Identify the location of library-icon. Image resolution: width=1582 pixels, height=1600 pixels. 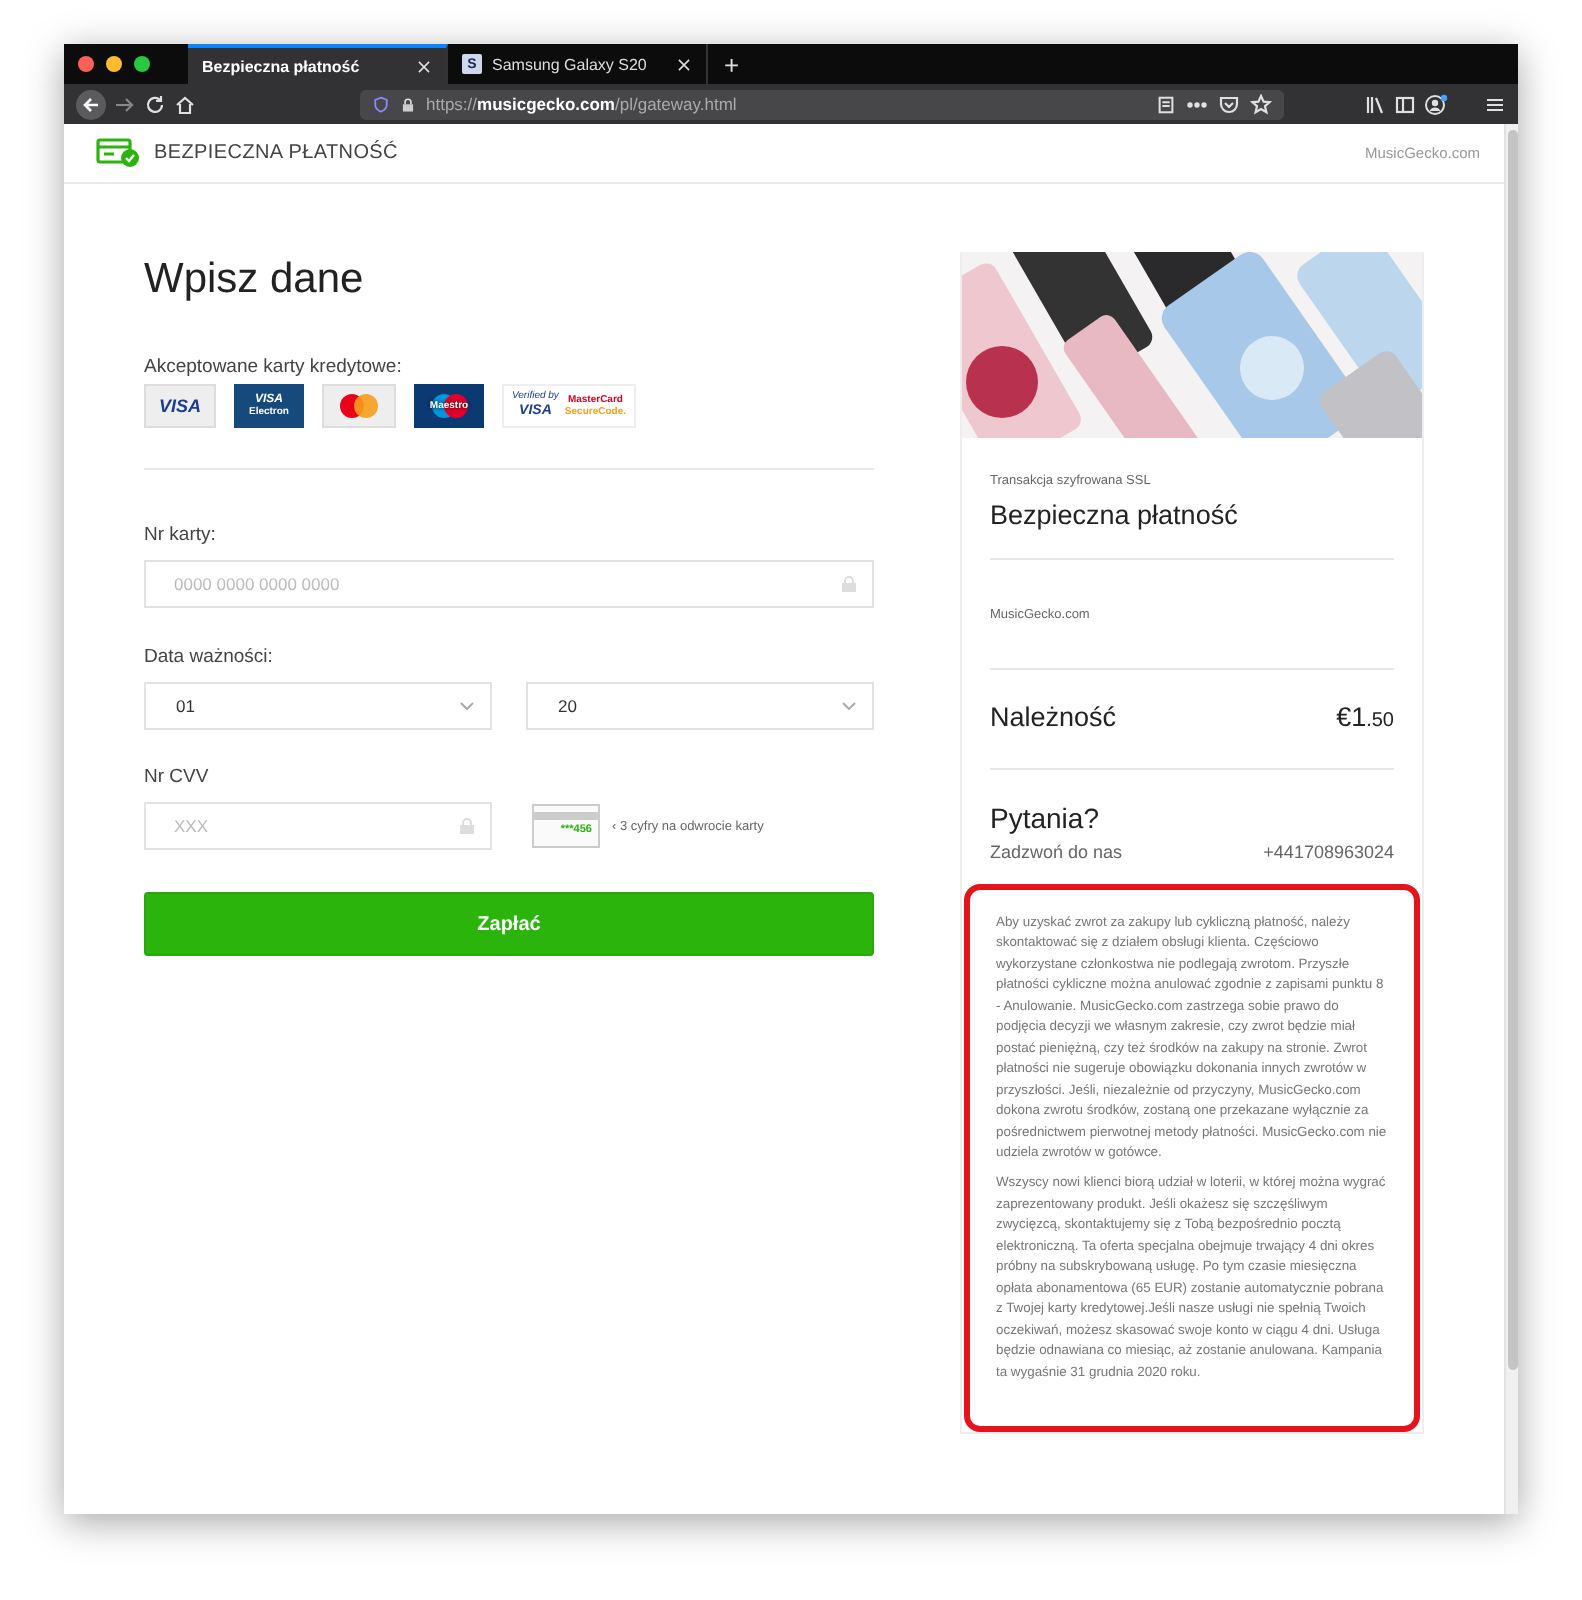
(1375, 104).